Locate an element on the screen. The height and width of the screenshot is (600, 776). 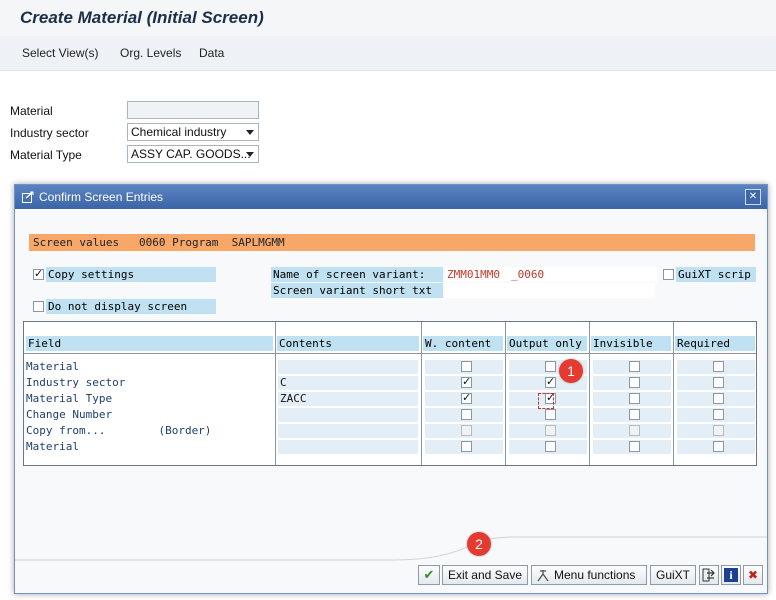
do-not-display-checkbox is located at coordinates (38, 306).